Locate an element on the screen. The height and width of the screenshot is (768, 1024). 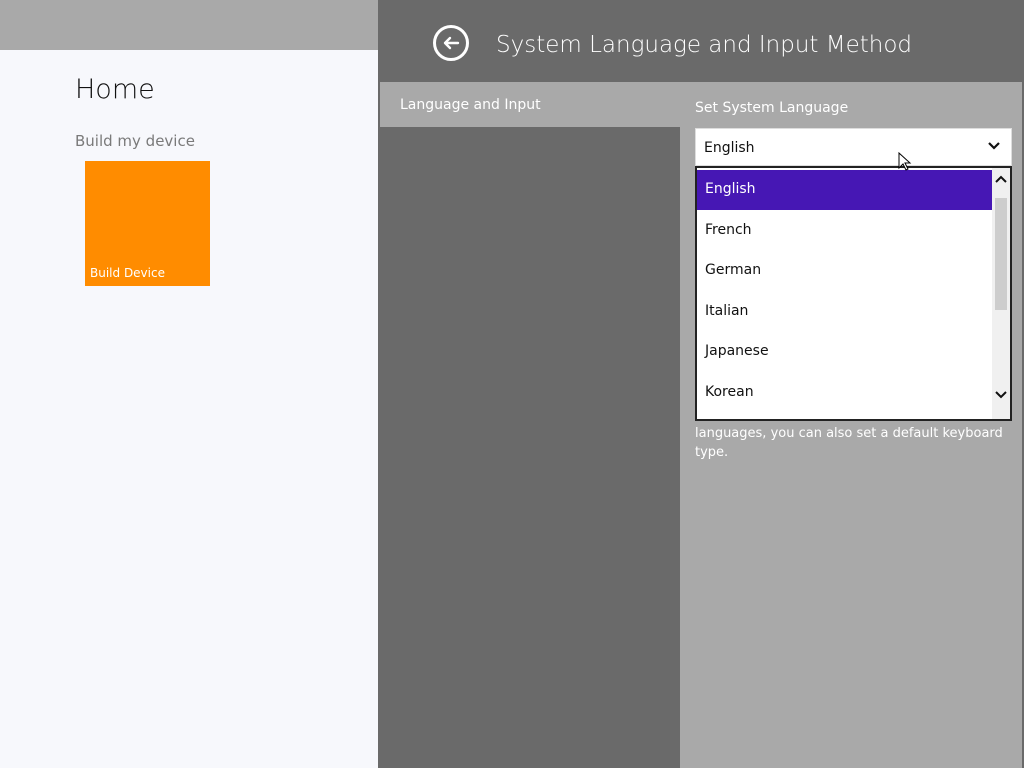
nav-item-language-and-input: Language and Input is located at coordinates (530, 104).